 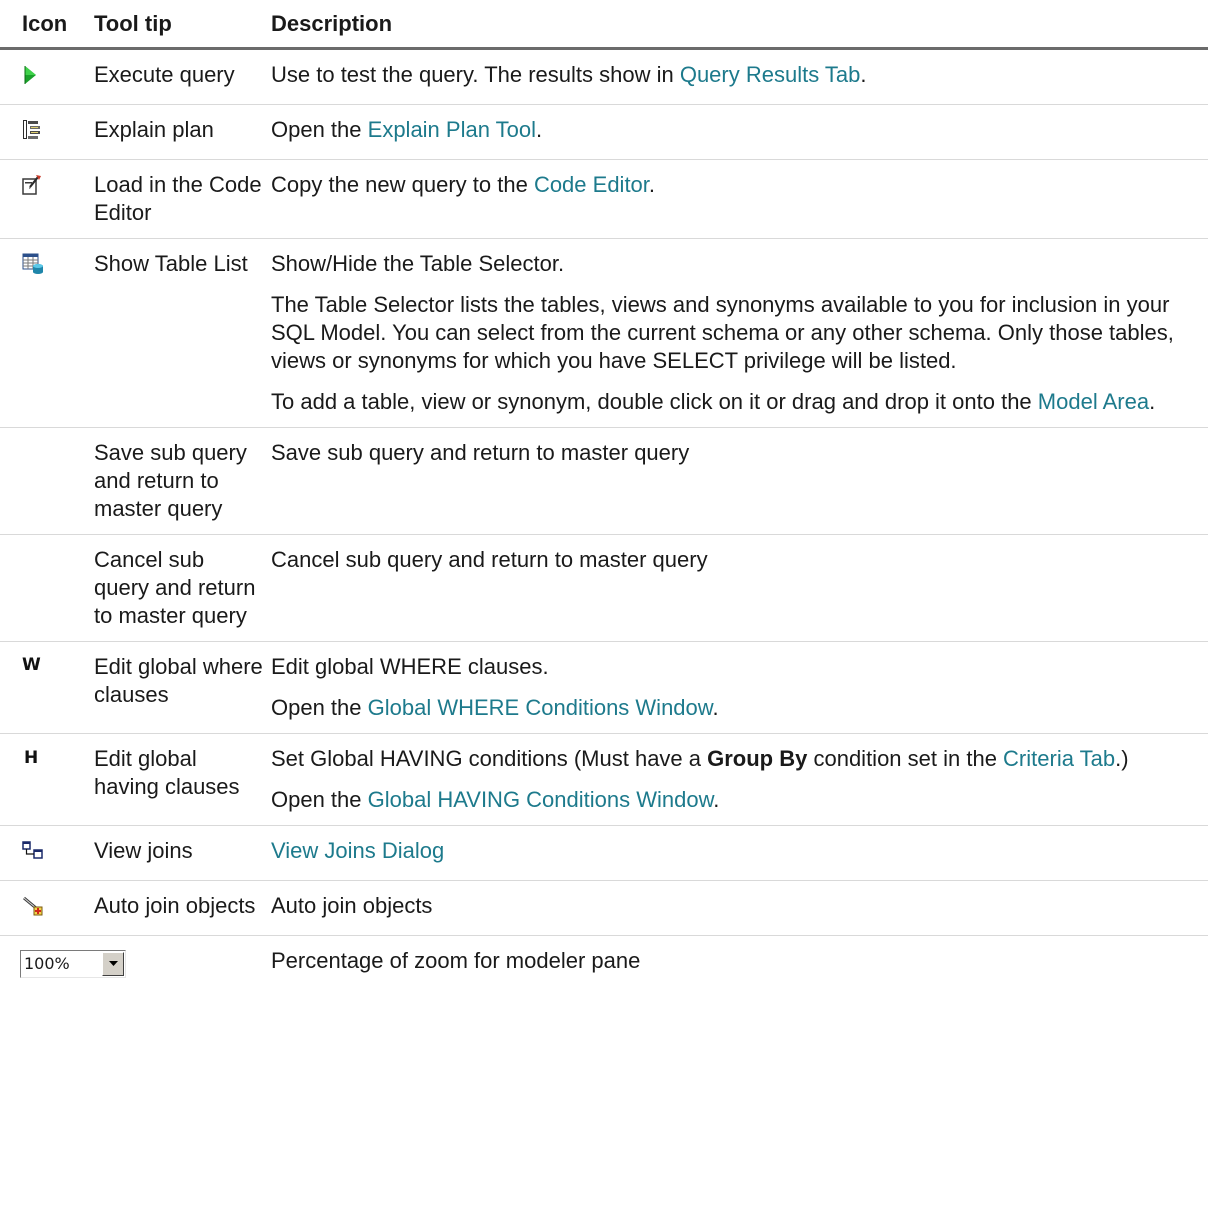 What do you see at coordinates (182, 853) in the screenshot?
I see `tooltip-text: View joins` at bounding box center [182, 853].